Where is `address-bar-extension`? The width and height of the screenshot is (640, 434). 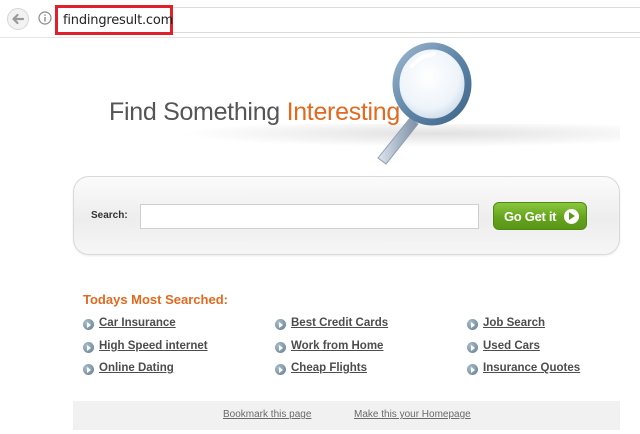
address-bar-extension is located at coordinates (406, 20).